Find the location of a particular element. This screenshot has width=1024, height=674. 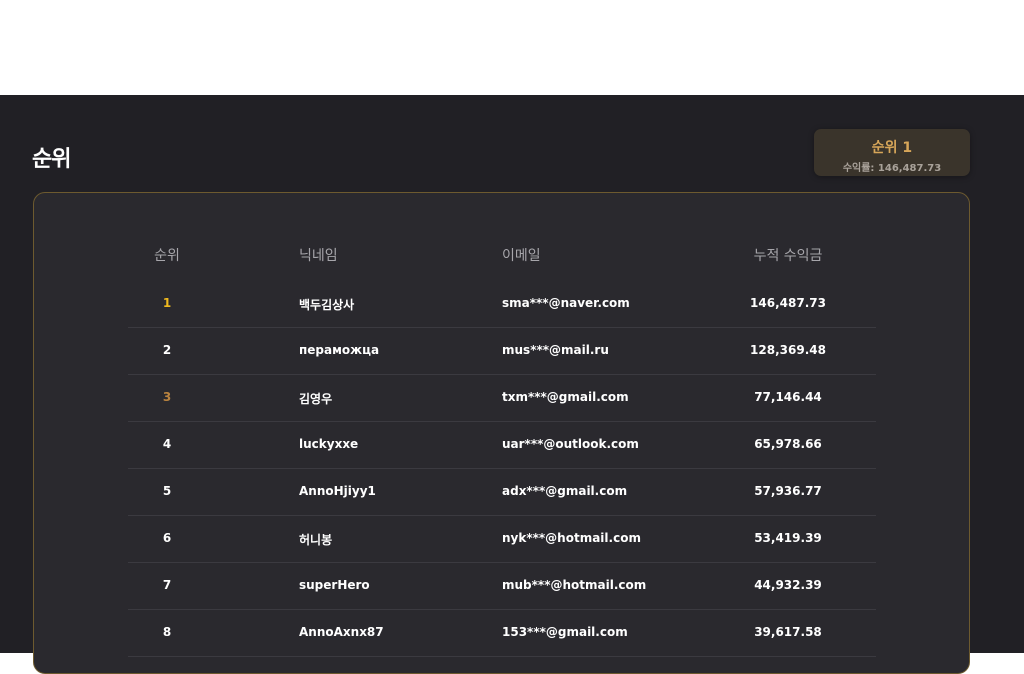

table-row: 3 김영우 txm***@gmail.com 77,146.44 is located at coordinates (502, 398).